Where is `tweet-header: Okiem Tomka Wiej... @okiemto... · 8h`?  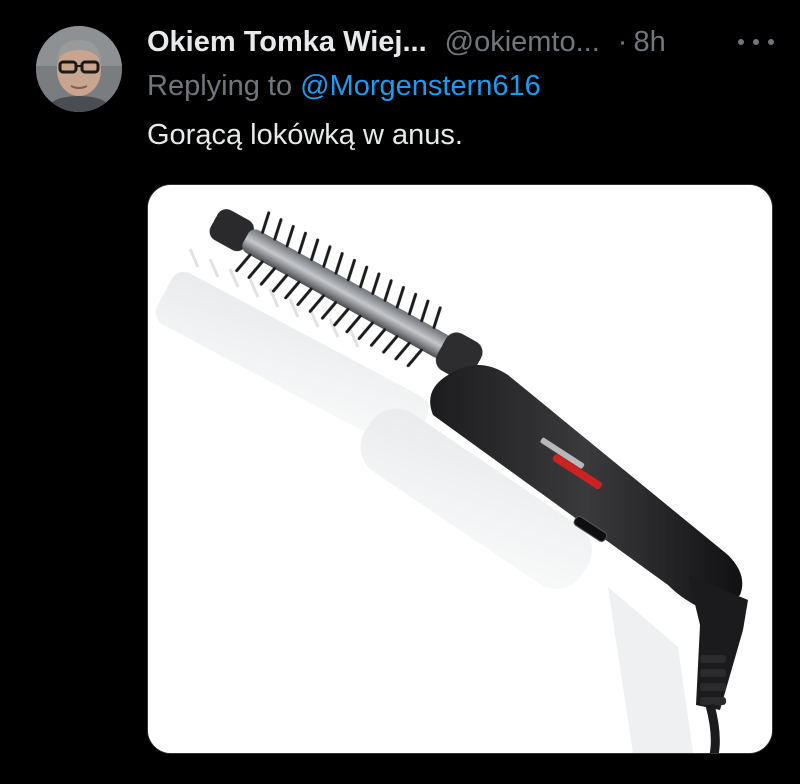
tweet-header: Okiem Tomka Wiej... @okiemto... · 8h is located at coordinates (406, 42).